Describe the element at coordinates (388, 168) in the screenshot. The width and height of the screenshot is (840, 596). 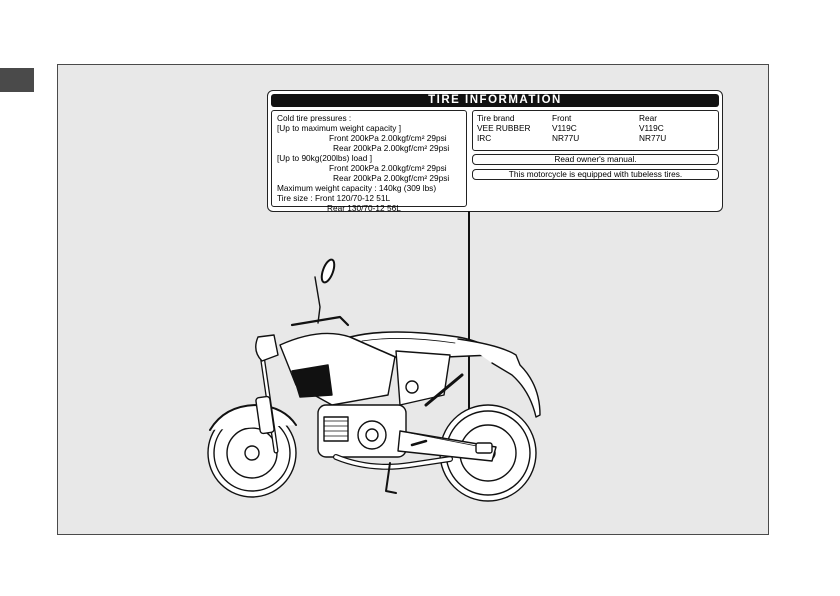
I see `light-load-front: Front 200kPa 2.00kgf/cm² 29psi` at that location.